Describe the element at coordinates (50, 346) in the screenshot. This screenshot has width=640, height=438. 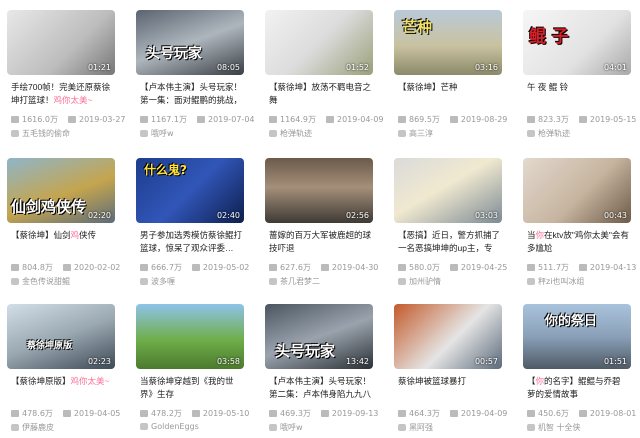
I see `thumbnail-caption: 蔡徐坤原版` at that location.